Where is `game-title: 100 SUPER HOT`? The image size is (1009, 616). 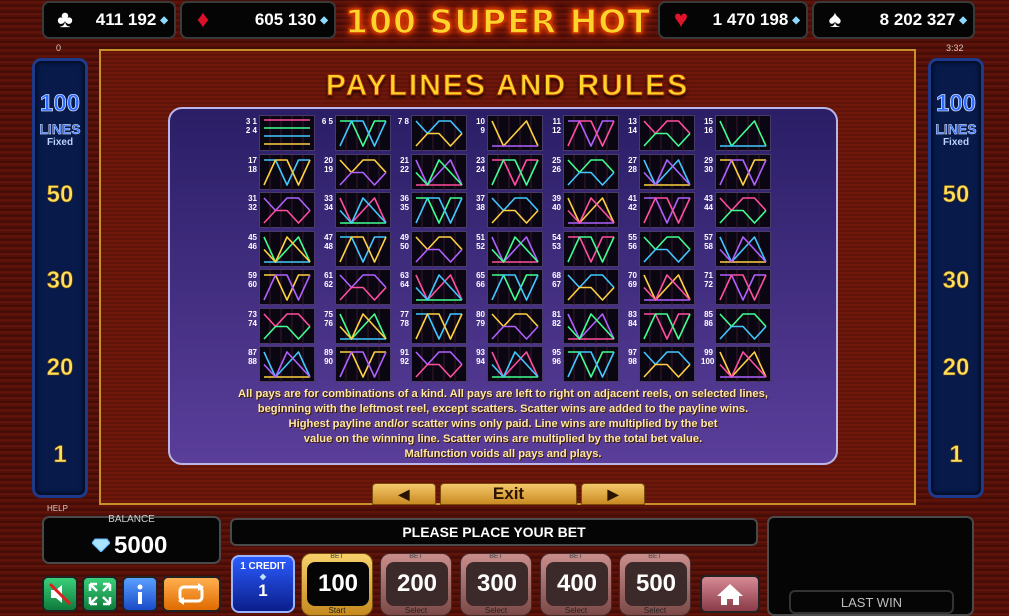 game-title: 100 SUPER HOT is located at coordinates (497, 21).